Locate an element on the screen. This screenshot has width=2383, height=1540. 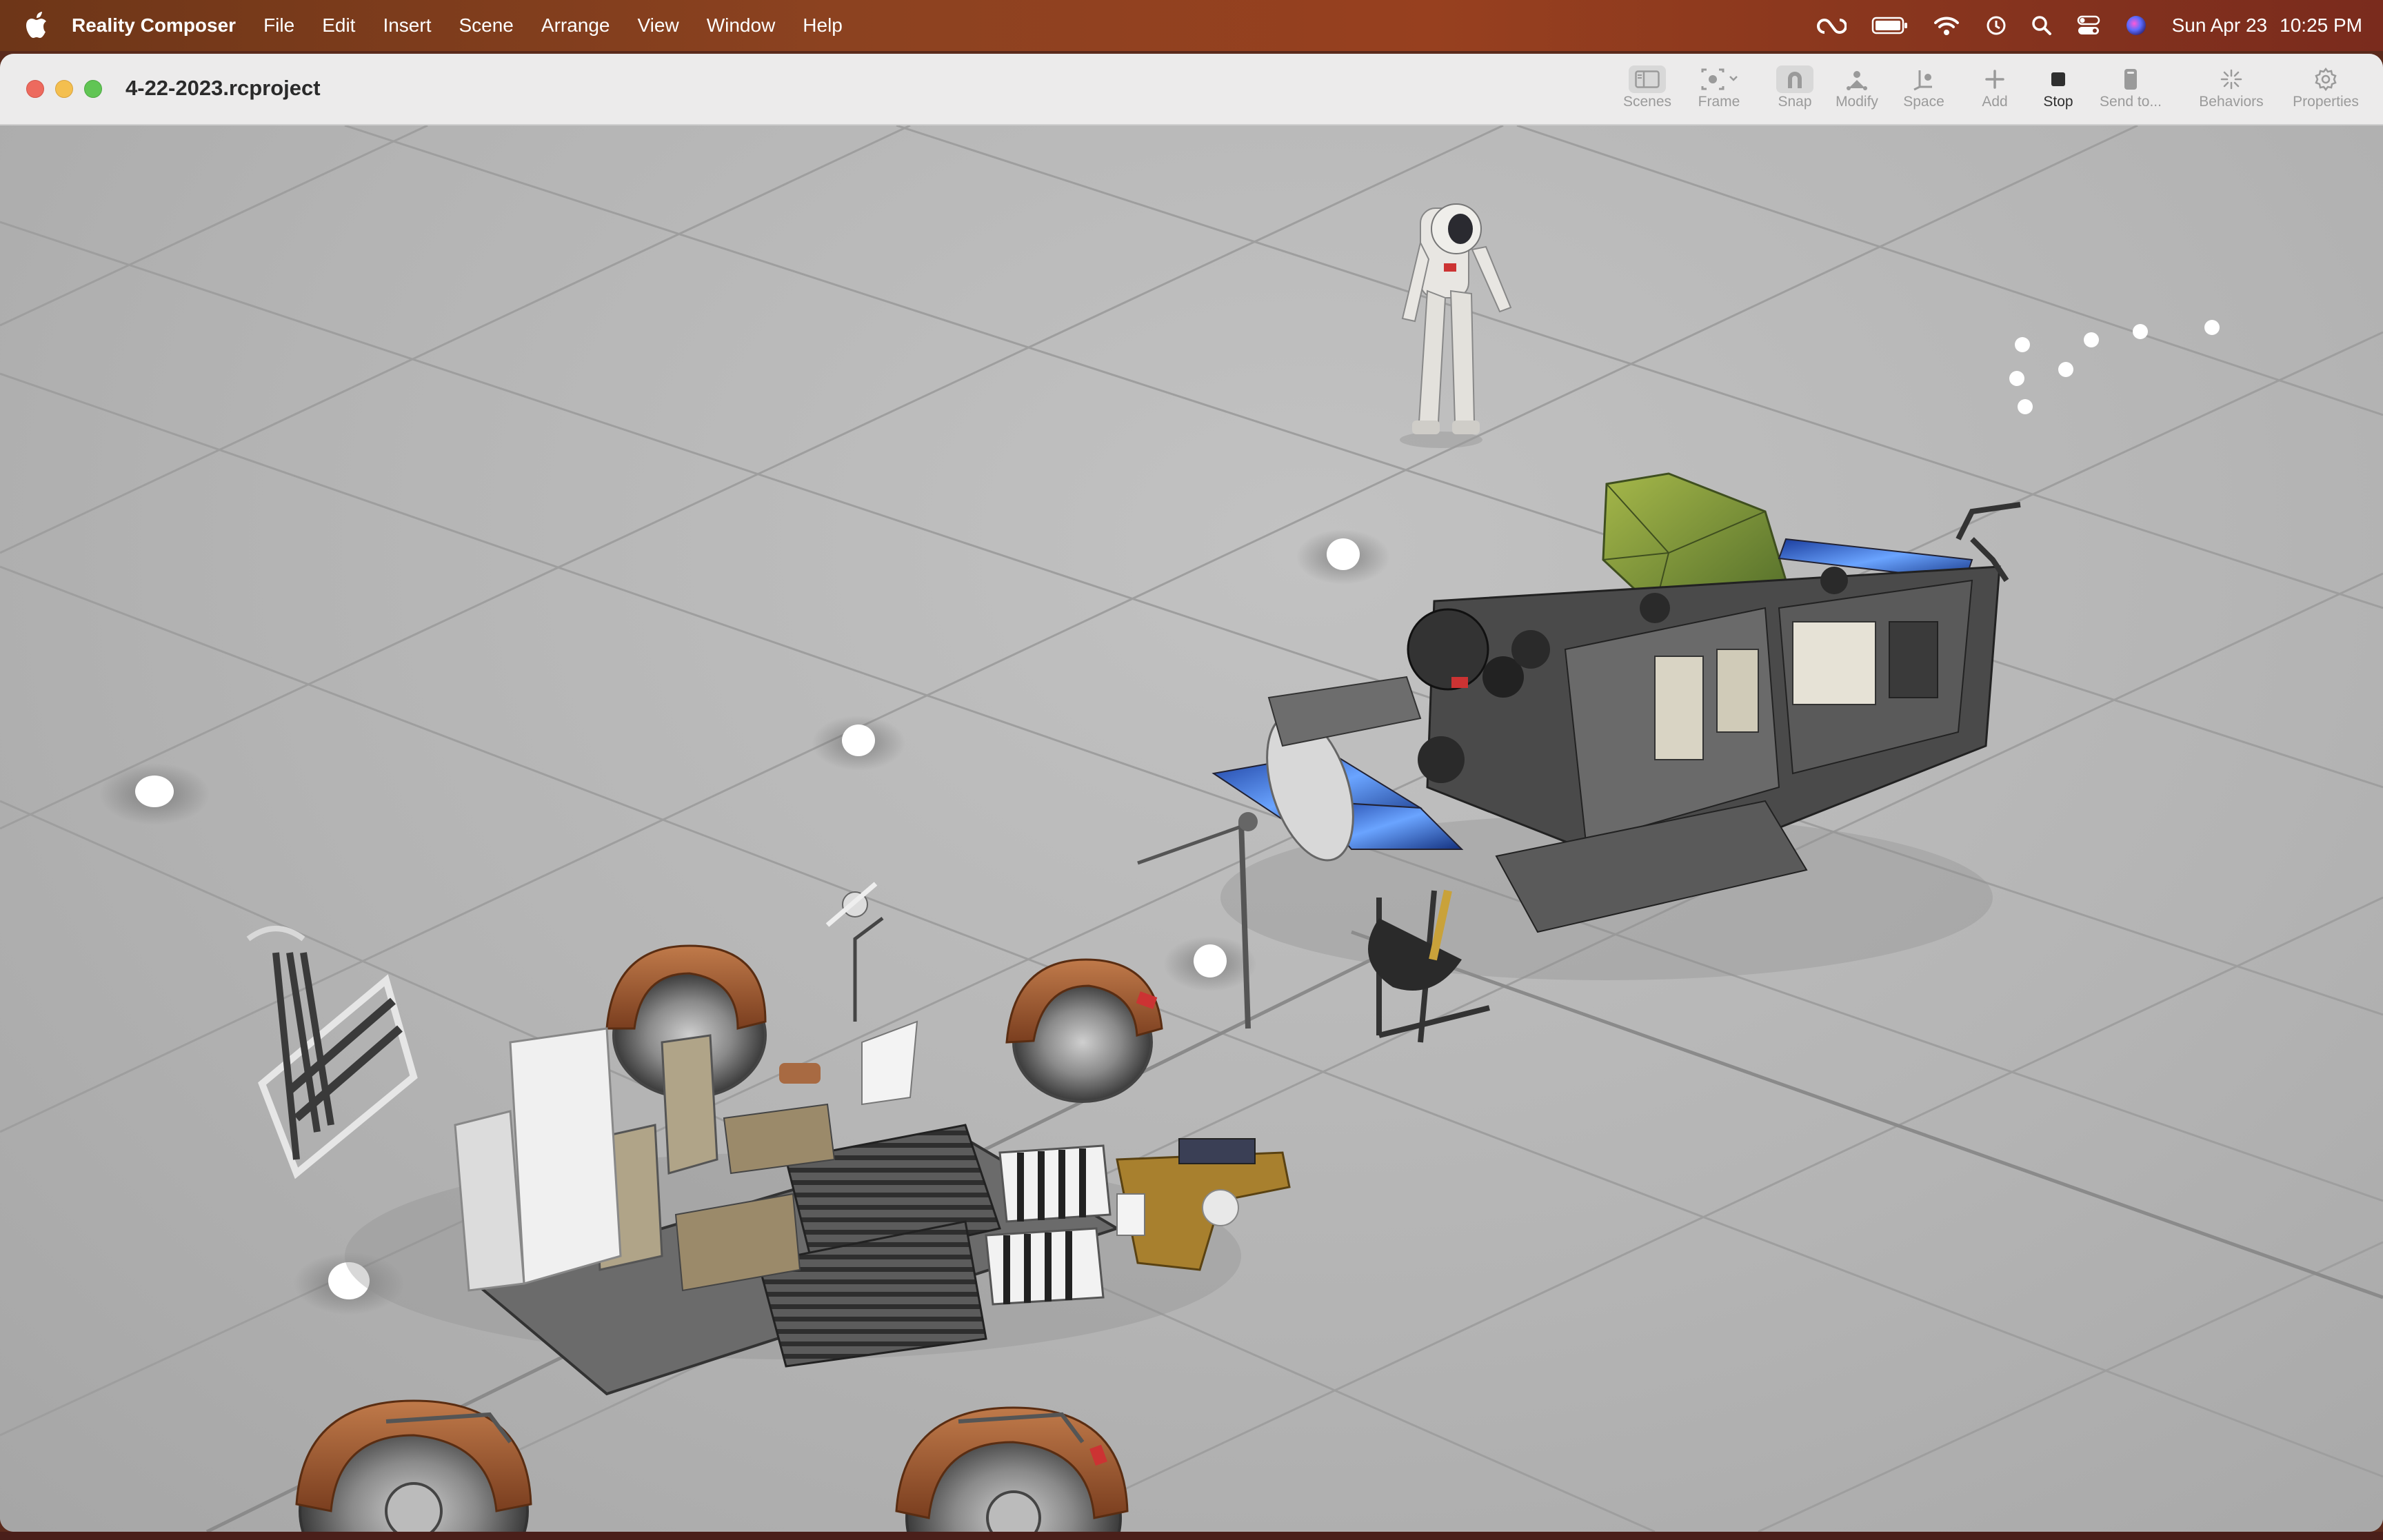
lunar-module is located at coordinates (1579, 758).